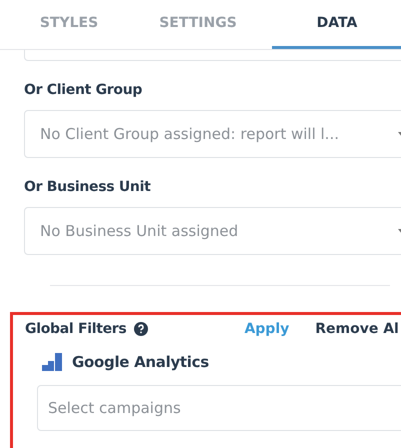 The height and width of the screenshot is (448, 401). What do you see at coordinates (357, 329) in the screenshot?
I see `remove-all-link: Remove Al` at bounding box center [357, 329].